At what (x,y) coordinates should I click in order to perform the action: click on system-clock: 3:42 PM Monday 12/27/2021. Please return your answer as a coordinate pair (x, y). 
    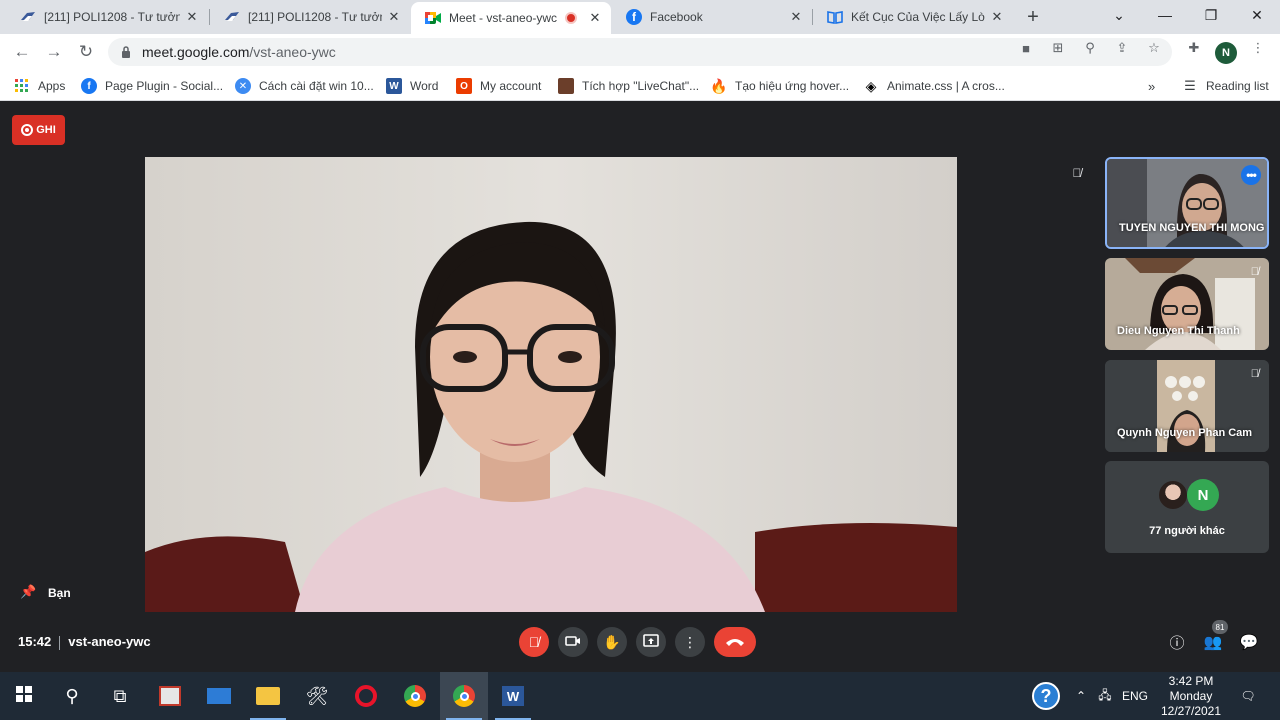
    Looking at the image, I should click on (1191, 696).